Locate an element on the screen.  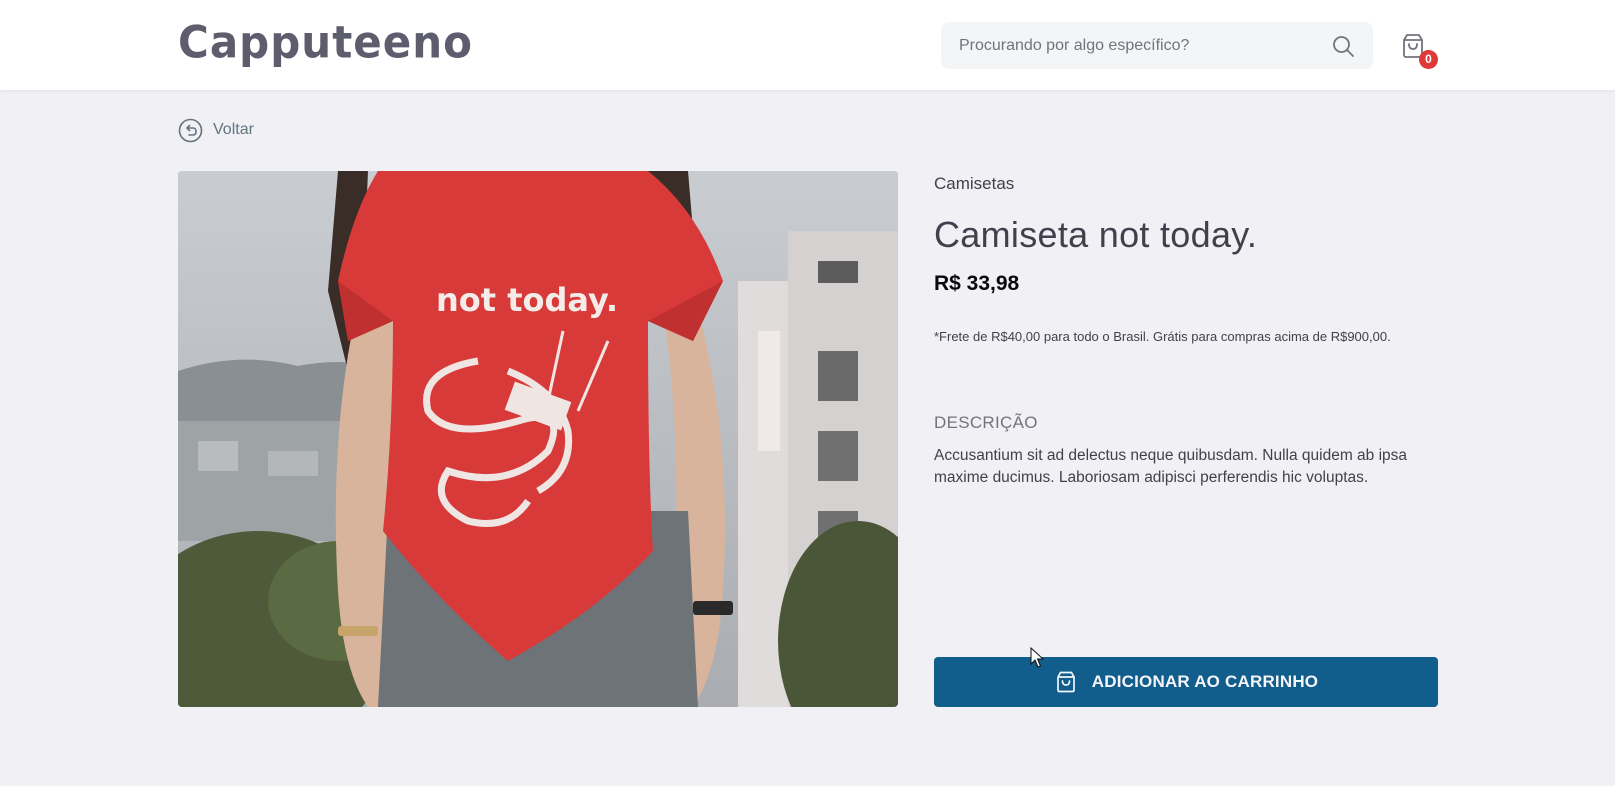
search-input is located at coordinates (1157, 45).